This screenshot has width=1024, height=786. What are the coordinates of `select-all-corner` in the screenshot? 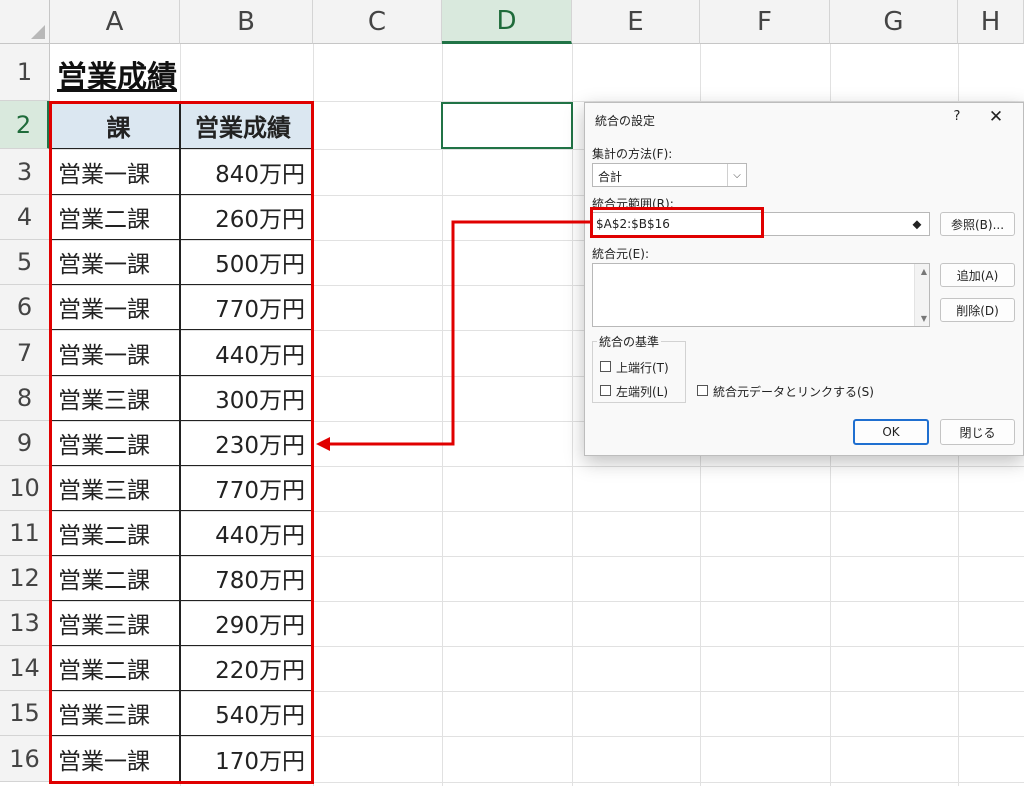 It's located at (25, 22).